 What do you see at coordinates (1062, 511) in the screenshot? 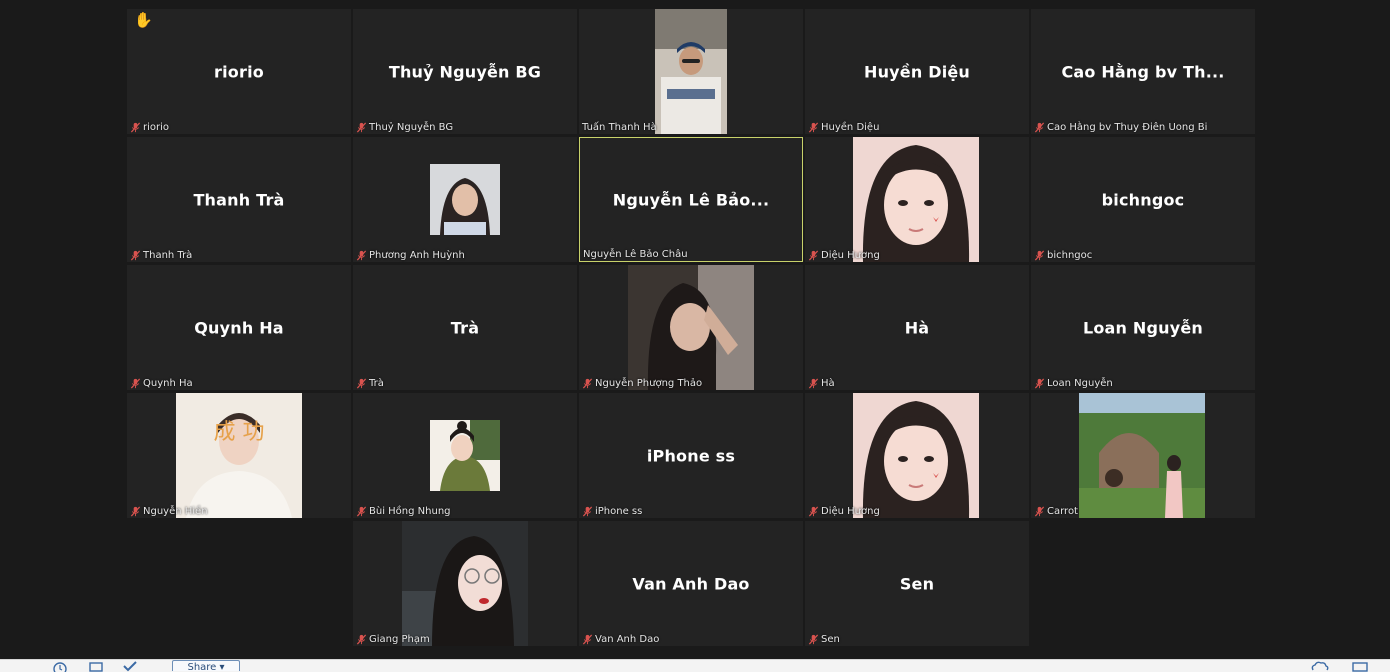
I see `participant-name: Carrot` at bounding box center [1062, 511].